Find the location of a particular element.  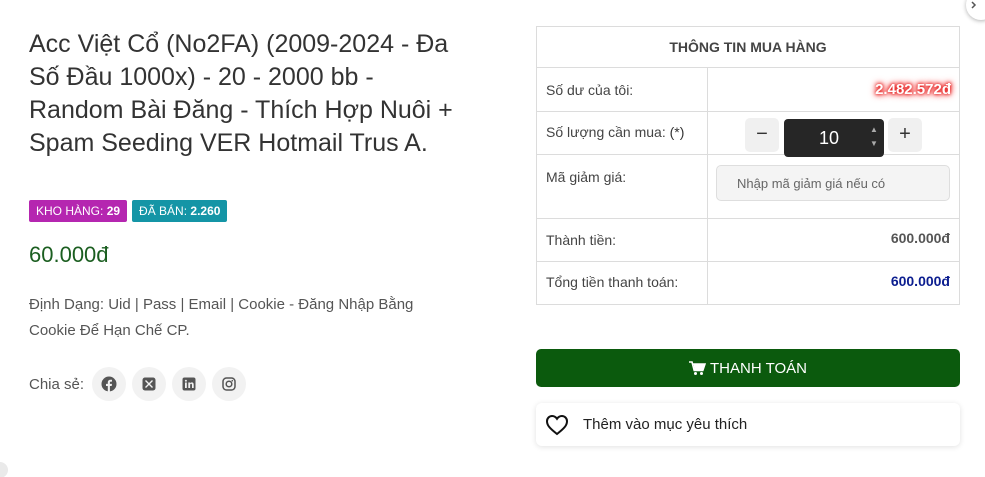

instagram-icon is located at coordinates (229, 384).